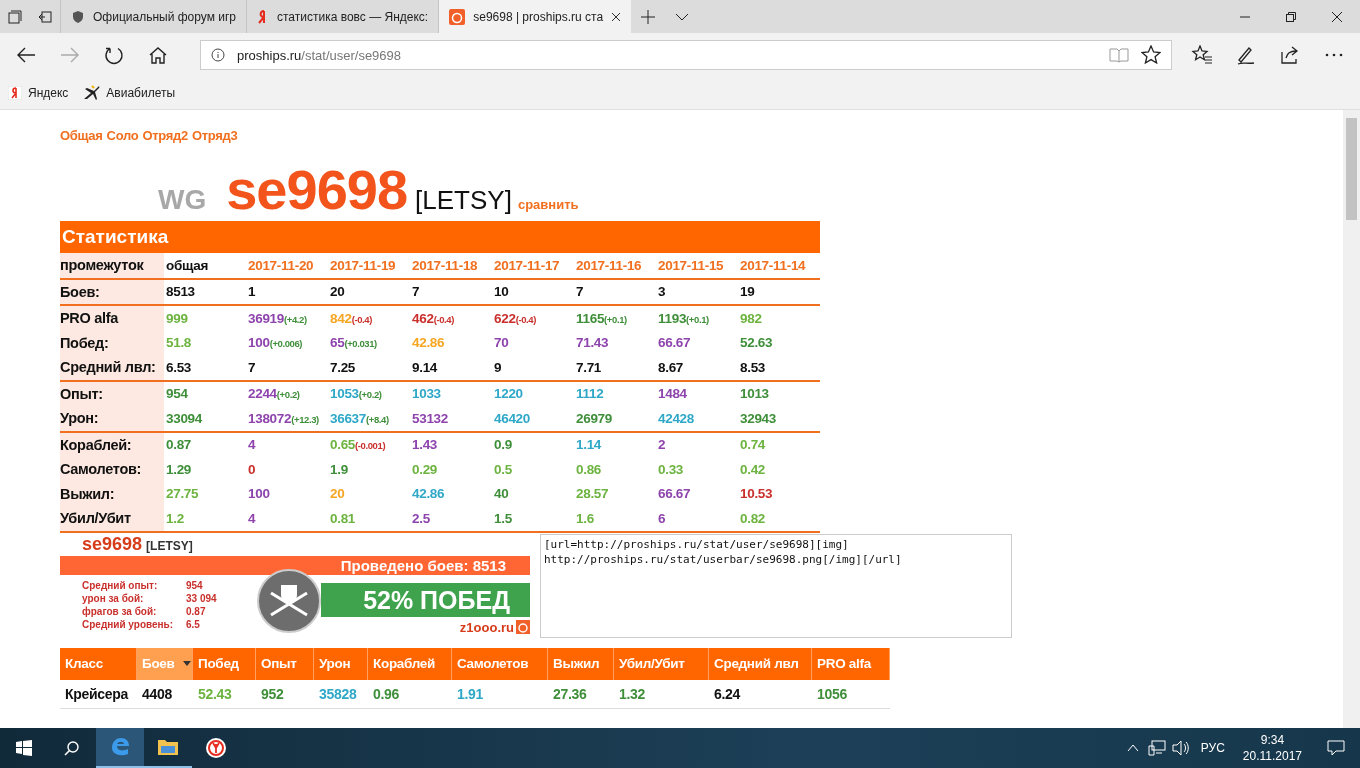 The width and height of the screenshot is (1360, 768). What do you see at coordinates (851, 663) in the screenshot?
I see `column-header: PRO alfa` at bounding box center [851, 663].